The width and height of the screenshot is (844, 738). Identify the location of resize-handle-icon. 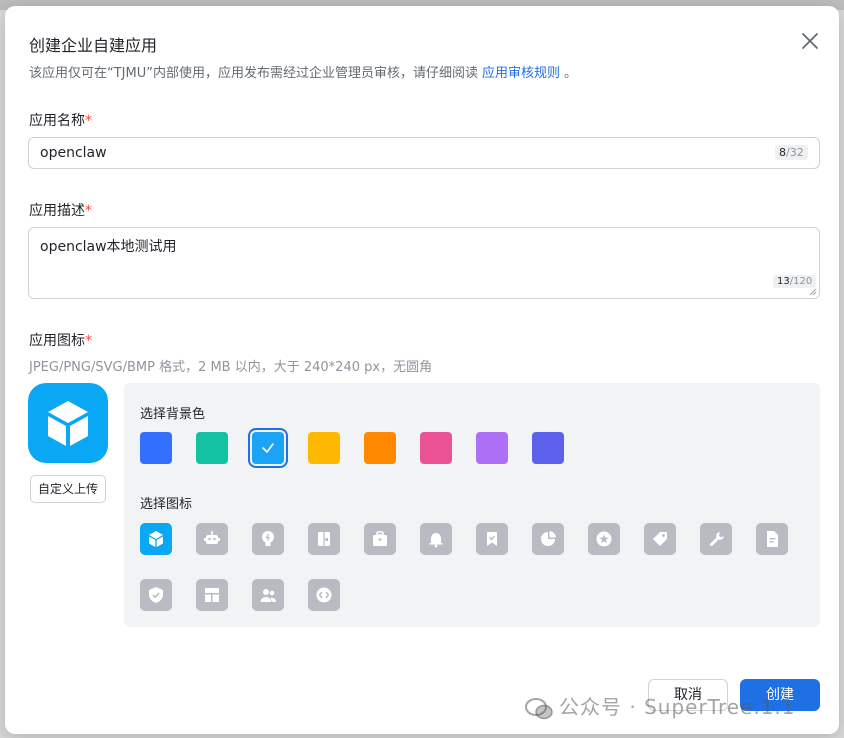
(813, 292).